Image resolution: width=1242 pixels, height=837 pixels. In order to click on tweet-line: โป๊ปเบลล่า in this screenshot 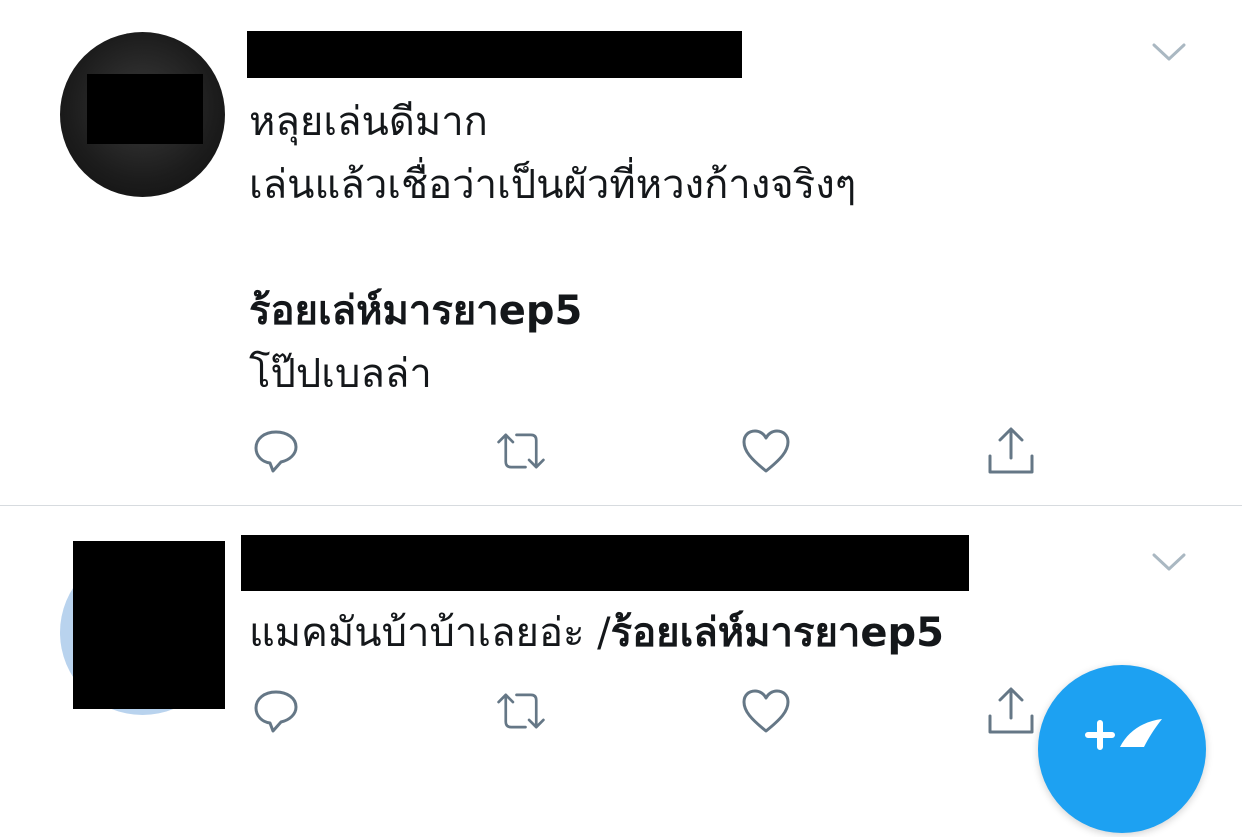, I will do `click(340, 374)`.